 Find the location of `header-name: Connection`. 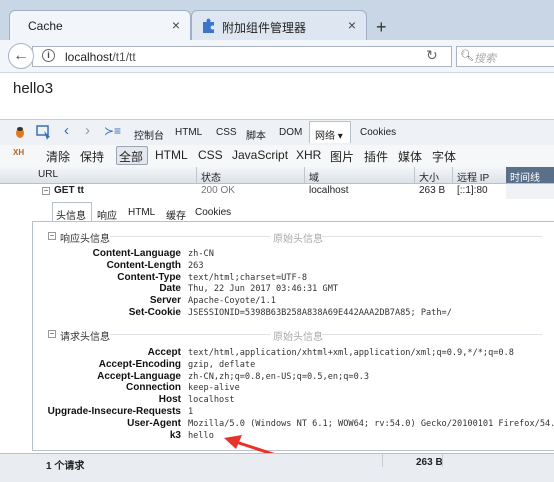

header-name: Connection is located at coordinates (153, 388).